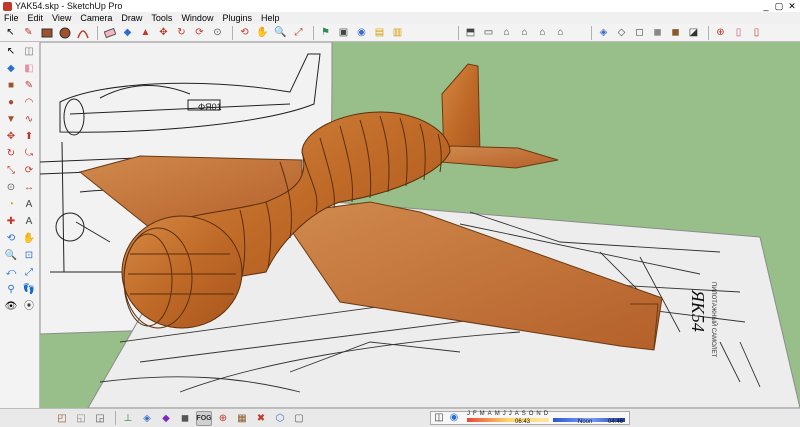 This screenshot has width=800, height=427. I want to click on components-icon: ▤, so click(379, 33).